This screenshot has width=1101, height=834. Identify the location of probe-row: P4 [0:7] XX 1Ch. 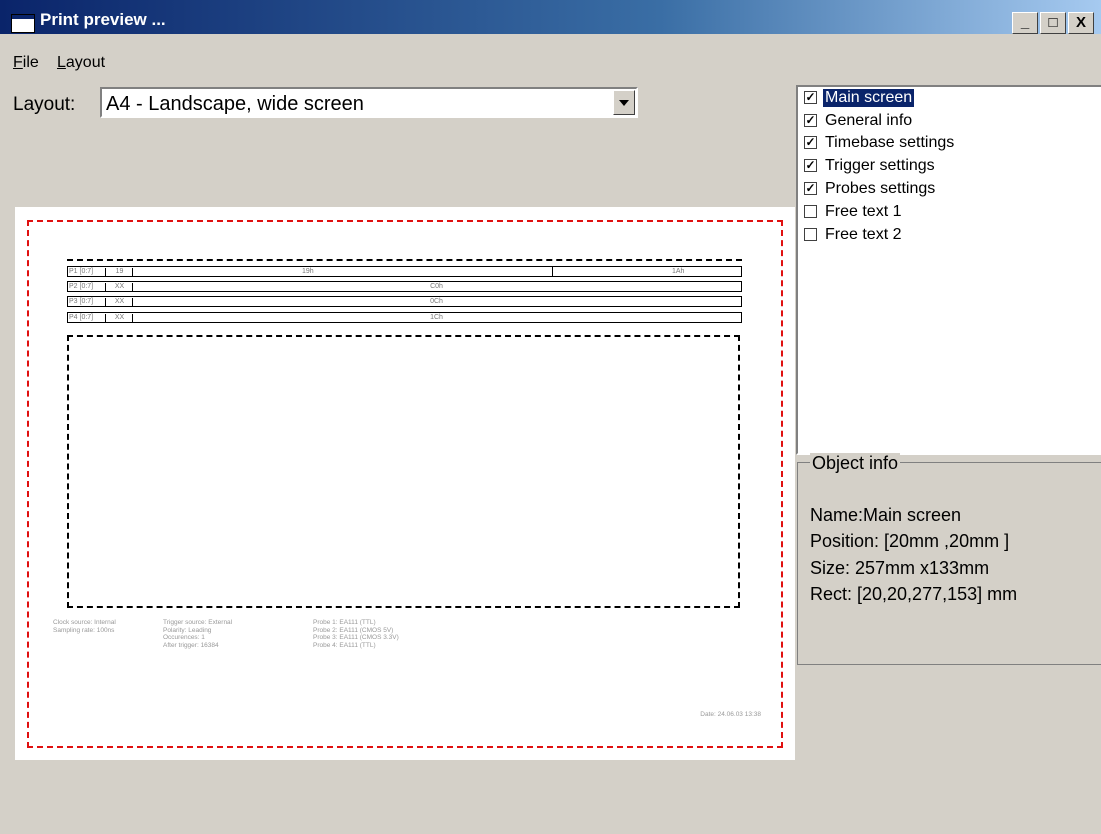
(404, 317).